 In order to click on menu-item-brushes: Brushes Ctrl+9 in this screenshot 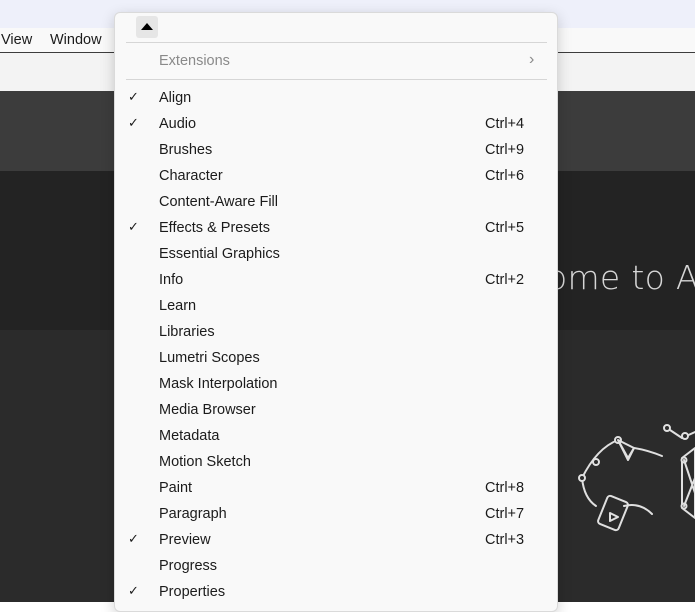, I will do `click(336, 151)`.